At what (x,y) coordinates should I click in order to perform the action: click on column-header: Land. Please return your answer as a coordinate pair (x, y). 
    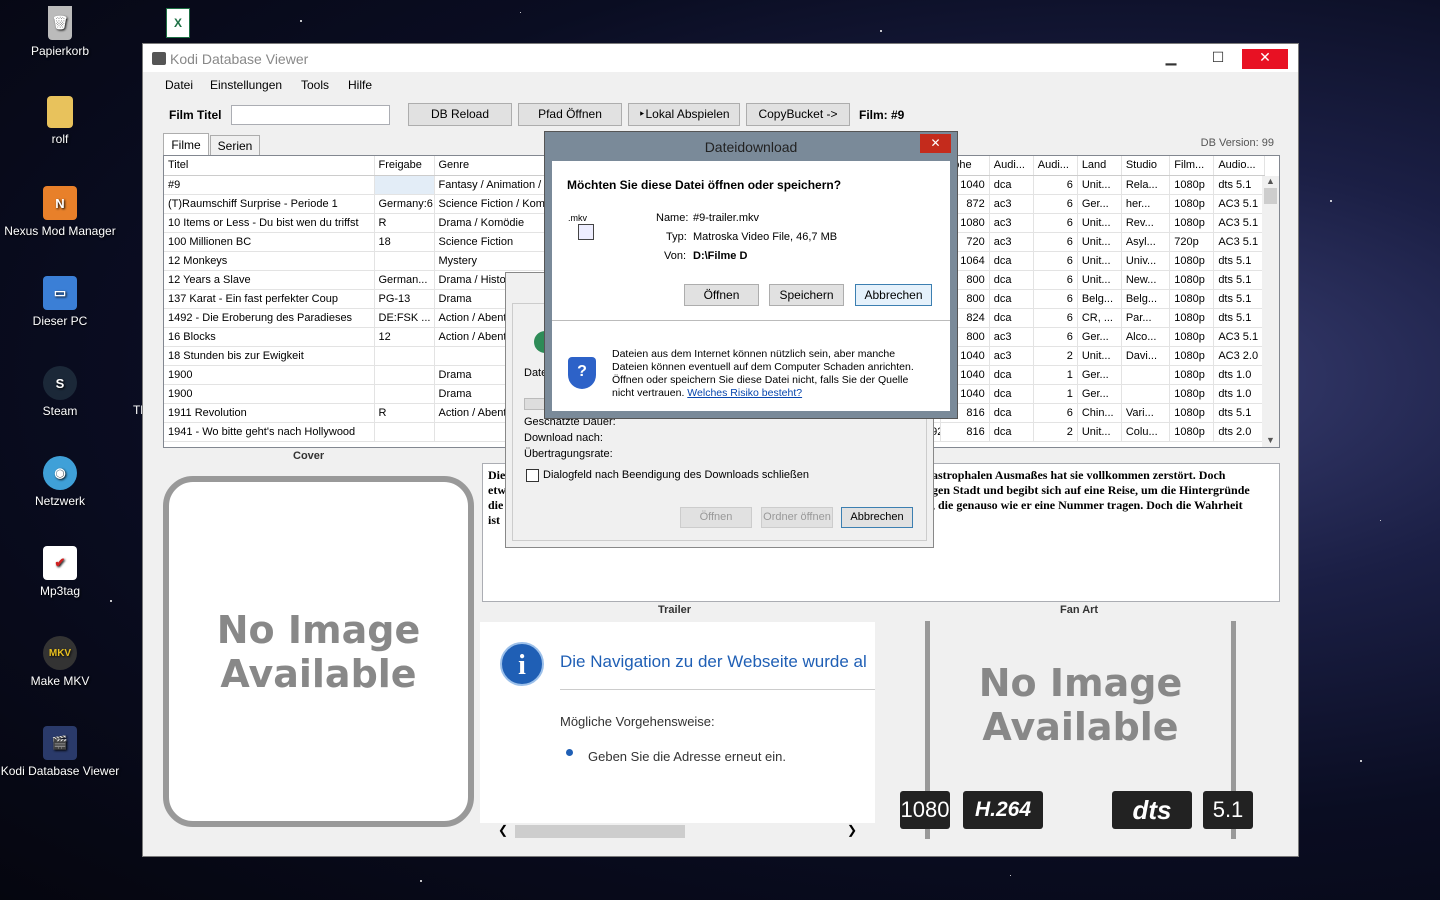
    Looking at the image, I should click on (1099, 166).